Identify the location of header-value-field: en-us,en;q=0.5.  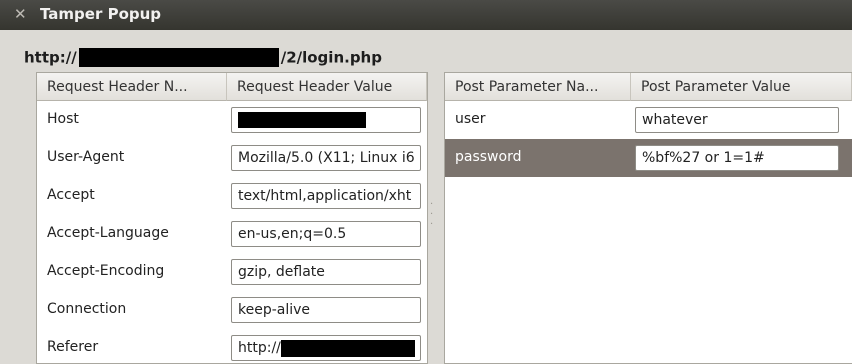
(326, 234).